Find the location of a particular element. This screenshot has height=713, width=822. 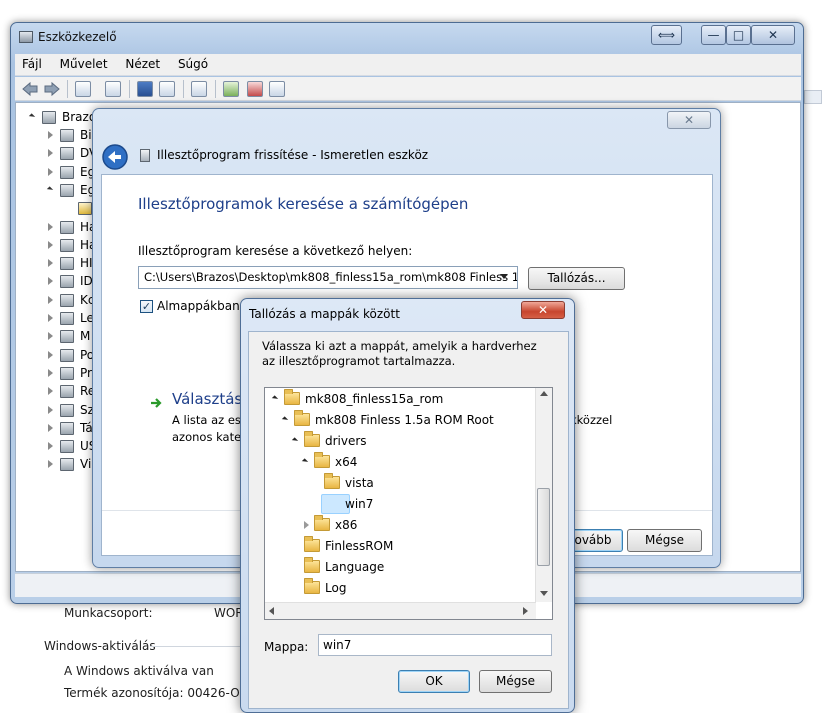

computer-icon is located at coordinates (49, 117).